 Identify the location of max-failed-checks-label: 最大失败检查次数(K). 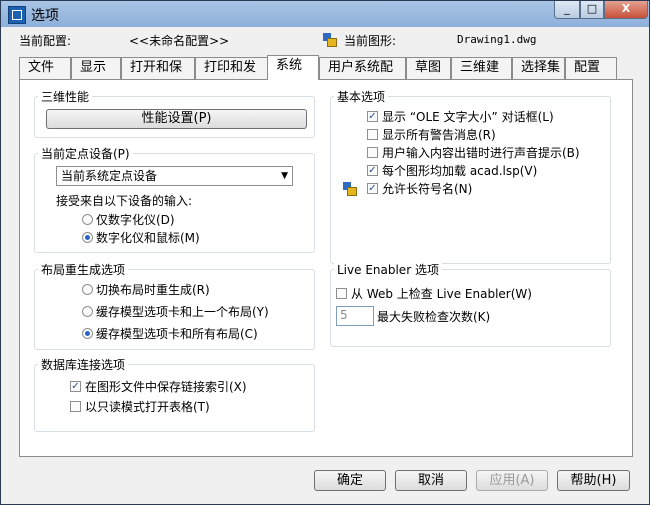
(434, 317).